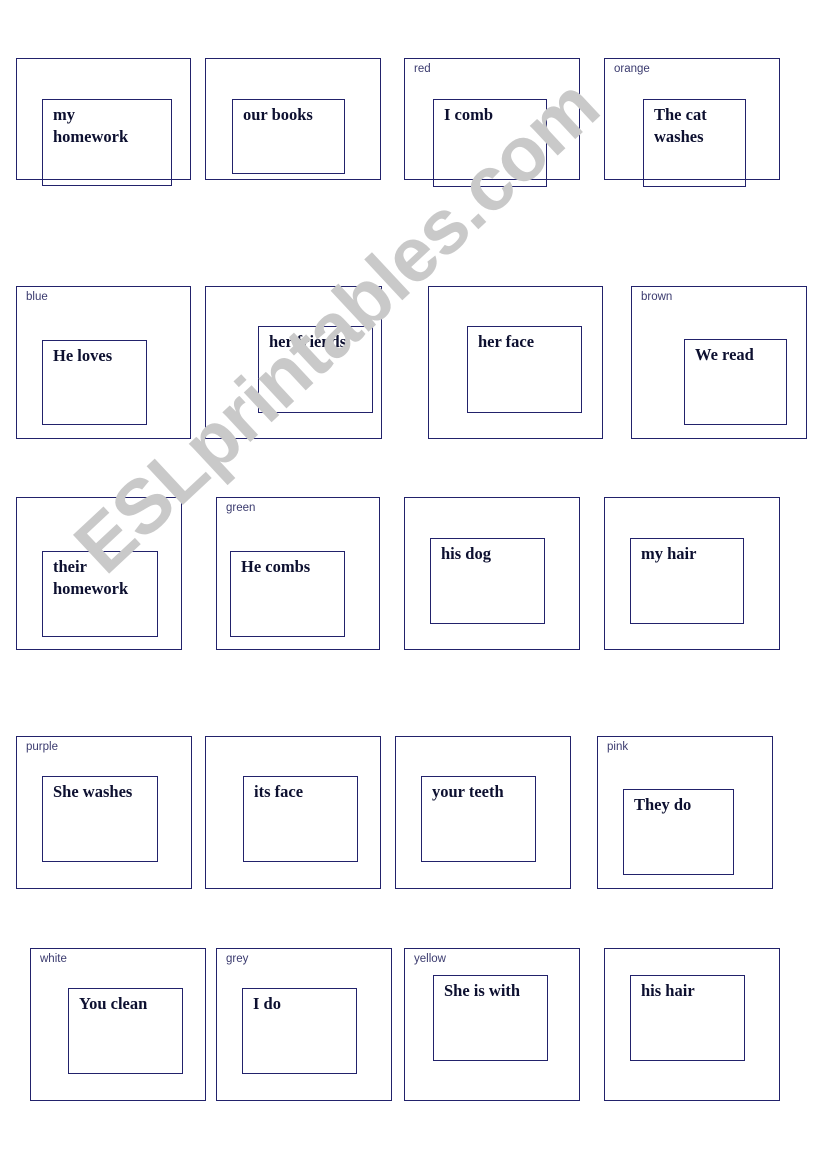 Image resolution: width=821 pixels, height=1169 pixels. I want to click on card: her friends, so click(293, 362).